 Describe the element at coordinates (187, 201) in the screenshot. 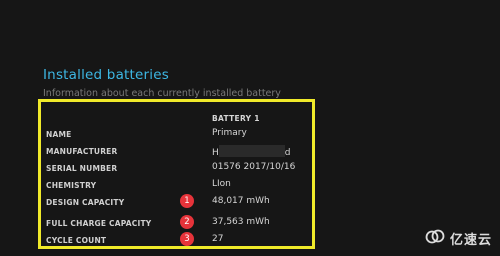

I see `annotation-badge-1: 1` at that location.